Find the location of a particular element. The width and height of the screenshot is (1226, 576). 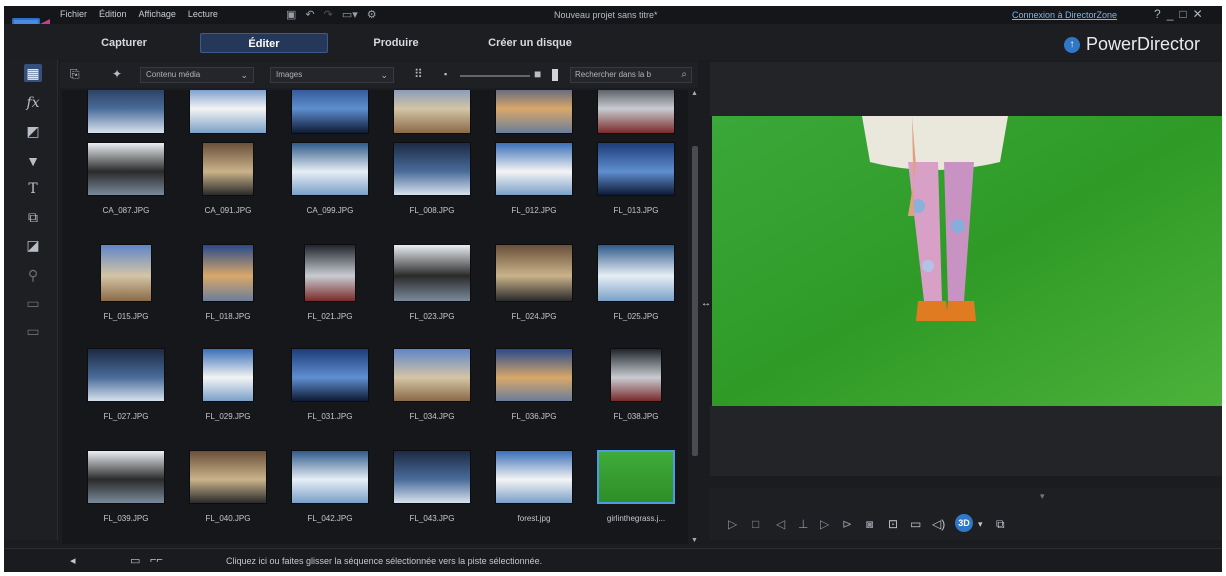

audio-settings-icon: ◂ is located at coordinates (73, 560).